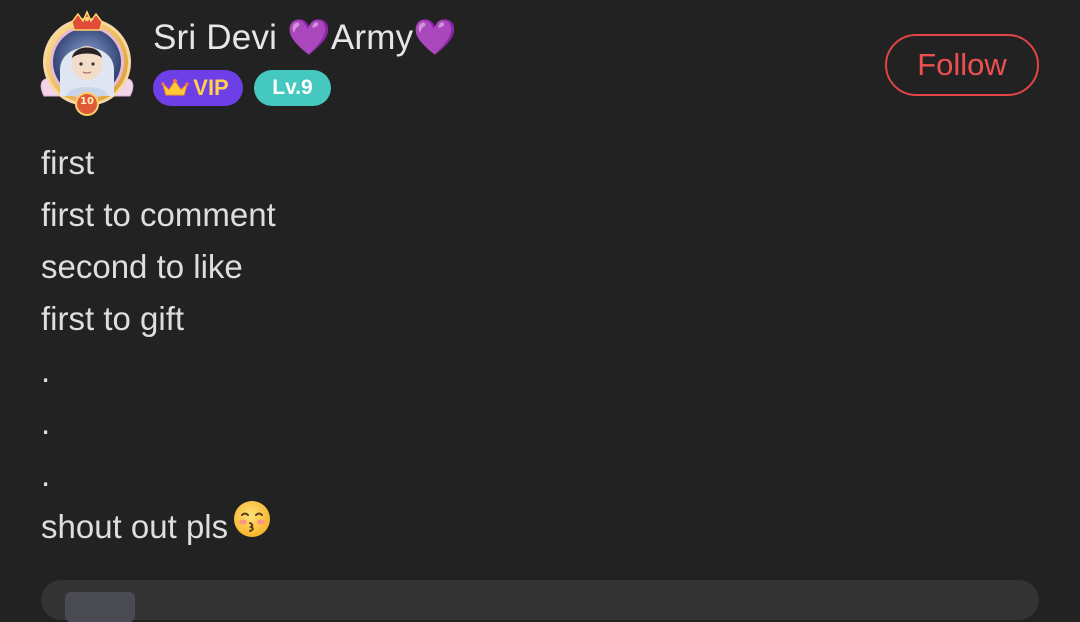 This screenshot has width=1080, height=622. Describe the element at coordinates (113, 318) in the screenshot. I see `post-line: first to gift` at that location.